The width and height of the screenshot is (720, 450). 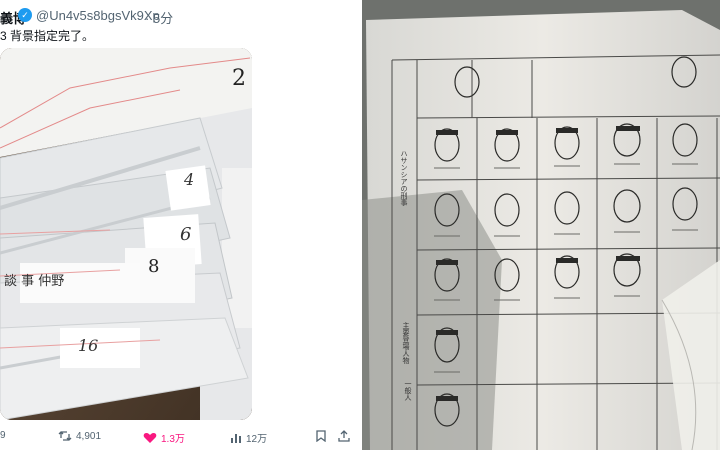 What do you see at coordinates (150, 437) in the screenshot?
I see `heart-icon` at bounding box center [150, 437].